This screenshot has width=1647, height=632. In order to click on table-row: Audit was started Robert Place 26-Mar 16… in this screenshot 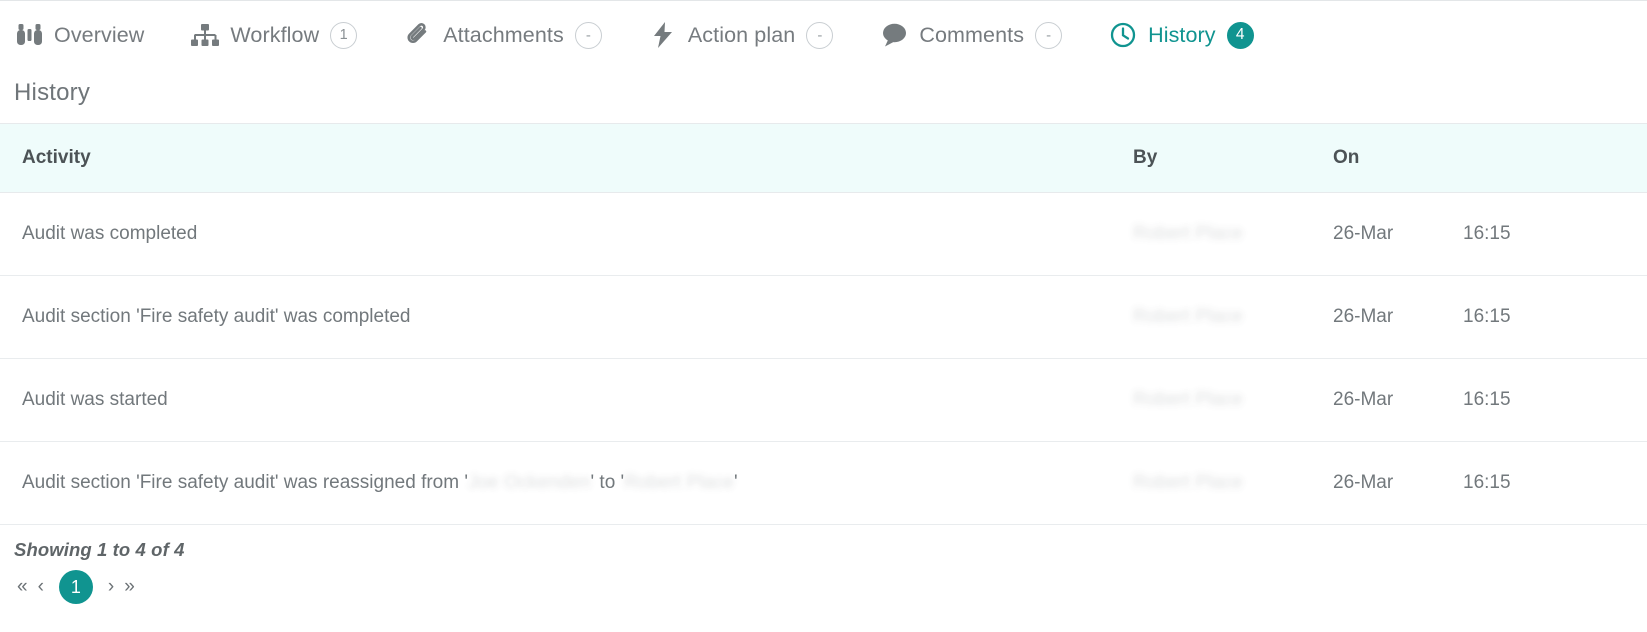, I will do `click(823, 400)`.